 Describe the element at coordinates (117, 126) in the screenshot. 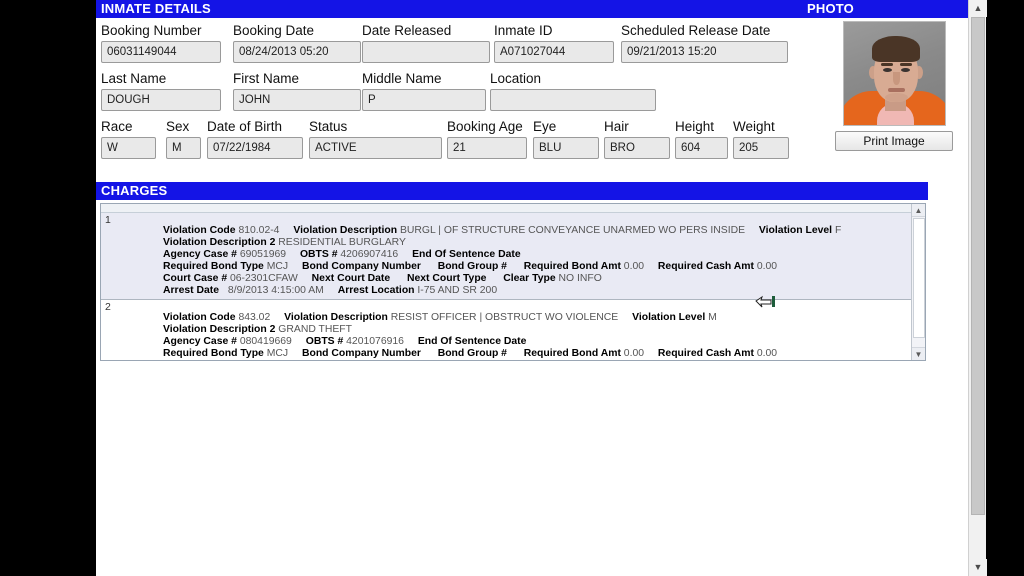

I see `label-race: Race` at that location.